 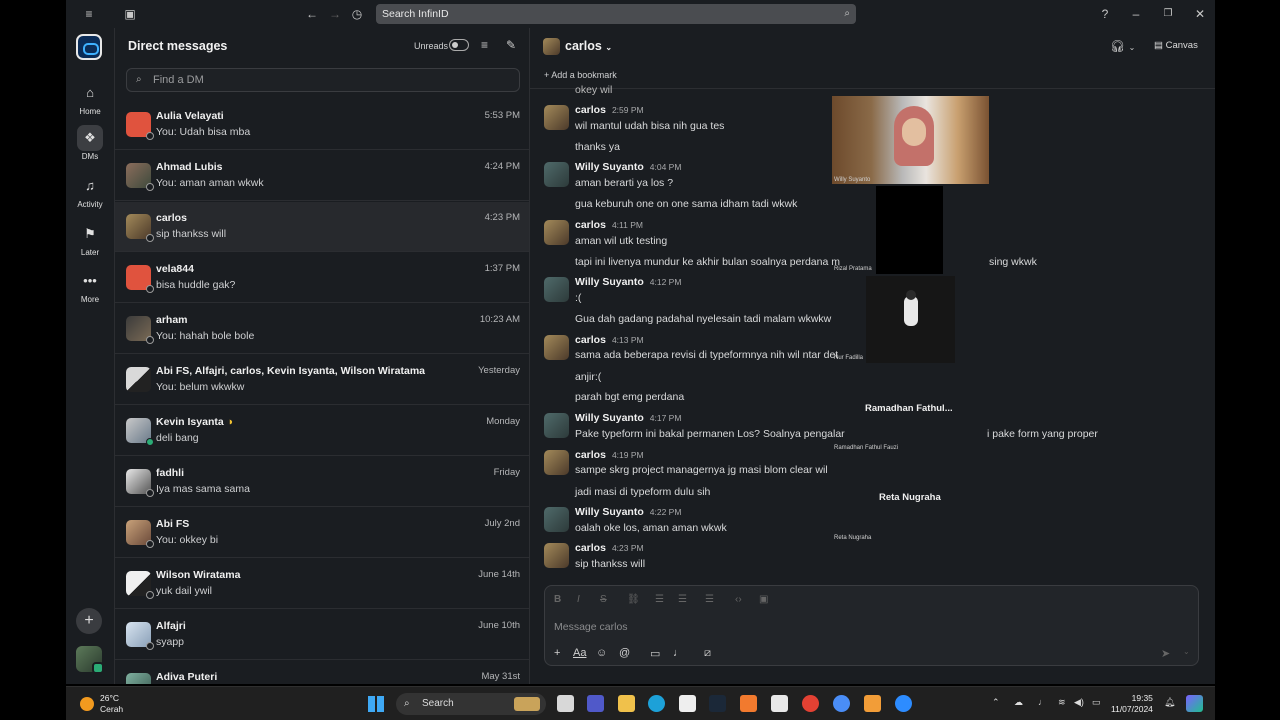 What do you see at coordinates (717, 703) in the screenshot?
I see `steam-icon` at bounding box center [717, 703].